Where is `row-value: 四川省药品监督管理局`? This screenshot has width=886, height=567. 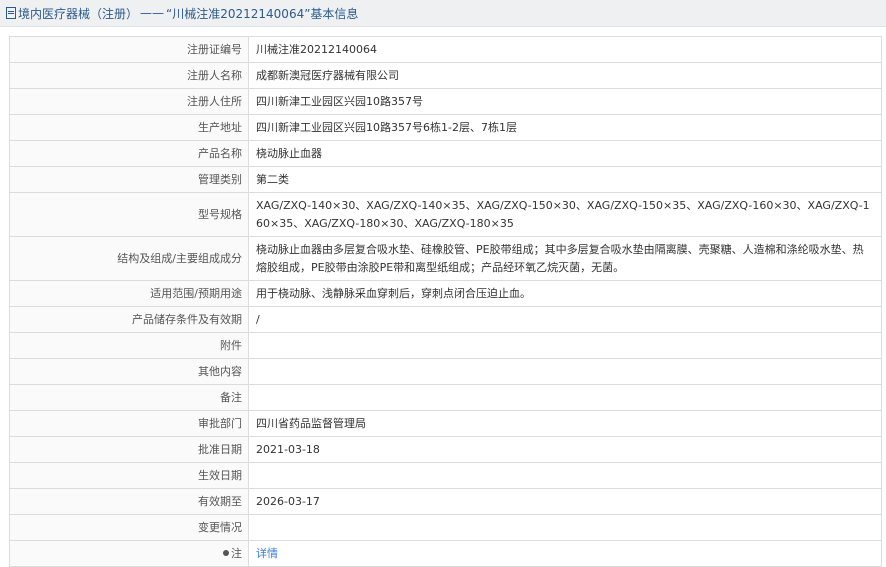 row-value: 四川省药品监督管理局 is located at coordinates (565, 423).